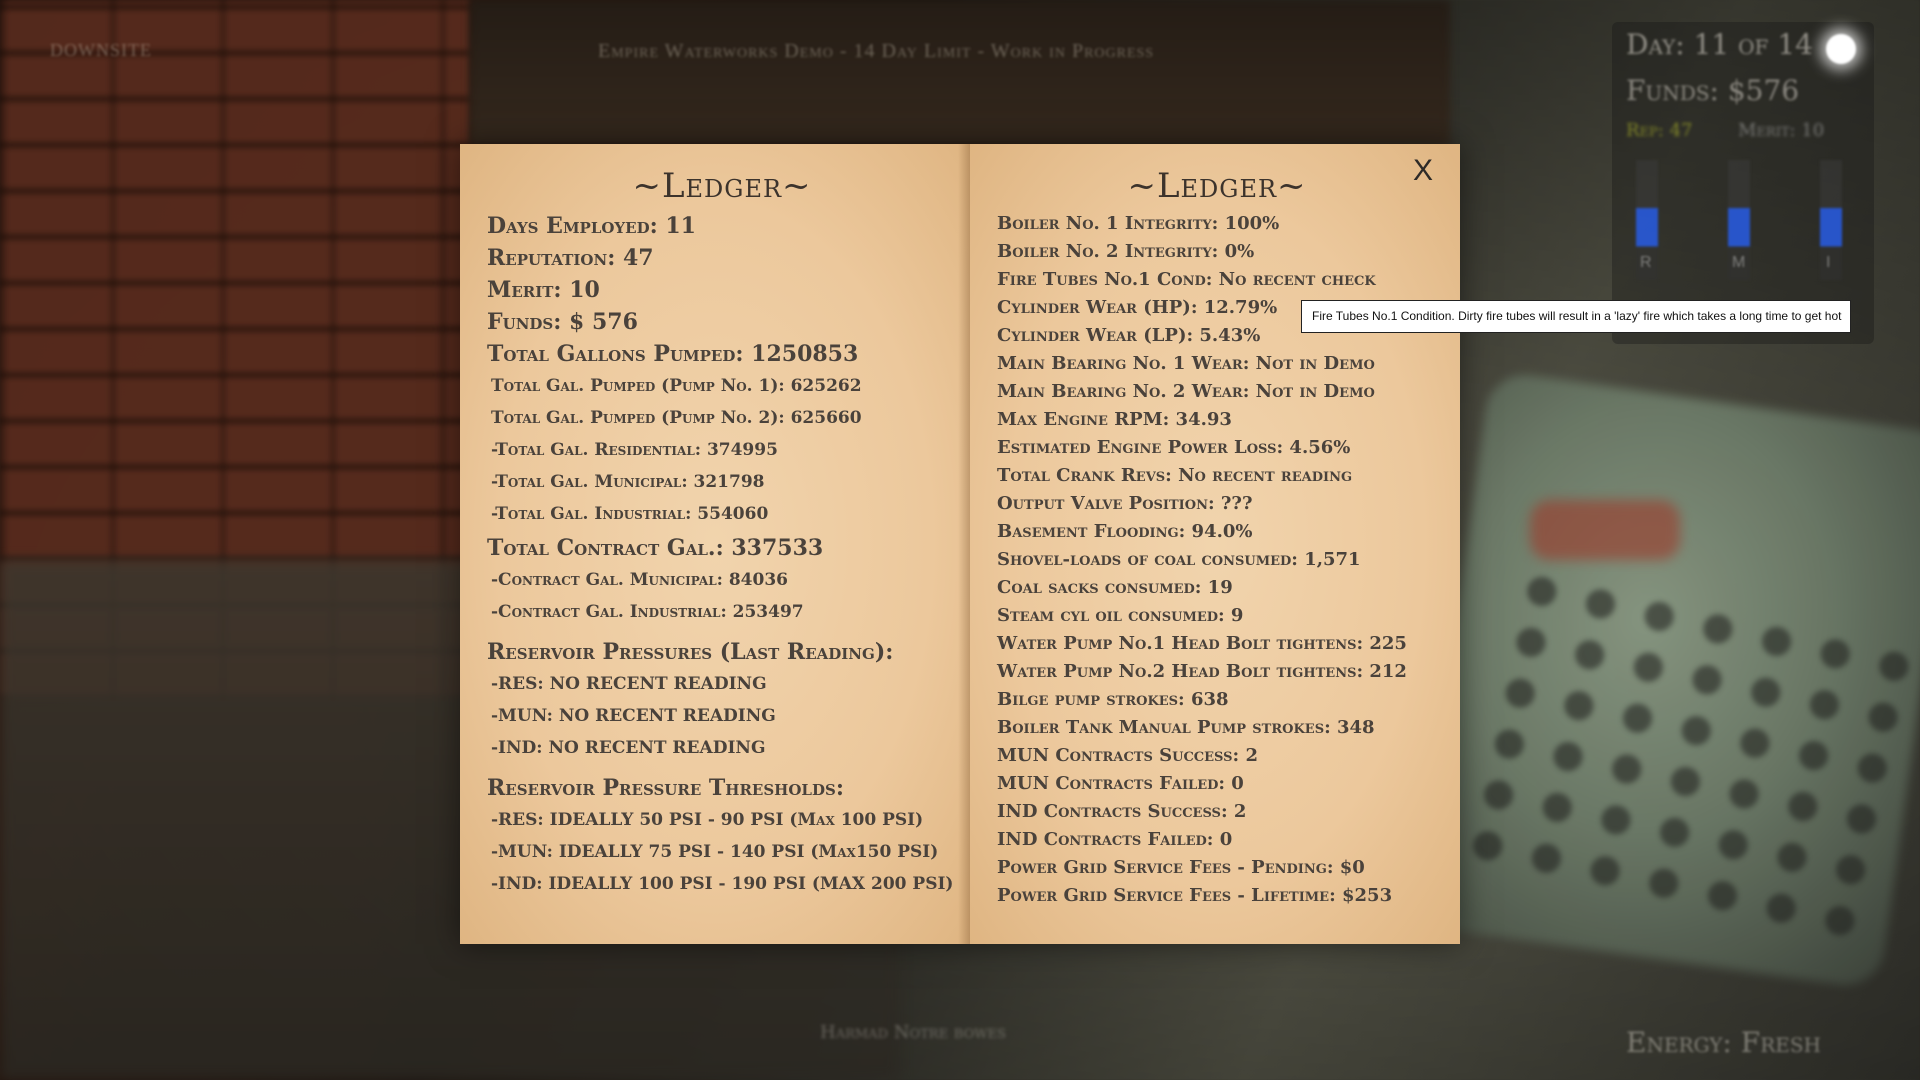  I want to click on ledger-stat: Main Bearing No. 1 Wear: Not in Demo, so click(1186, 363).